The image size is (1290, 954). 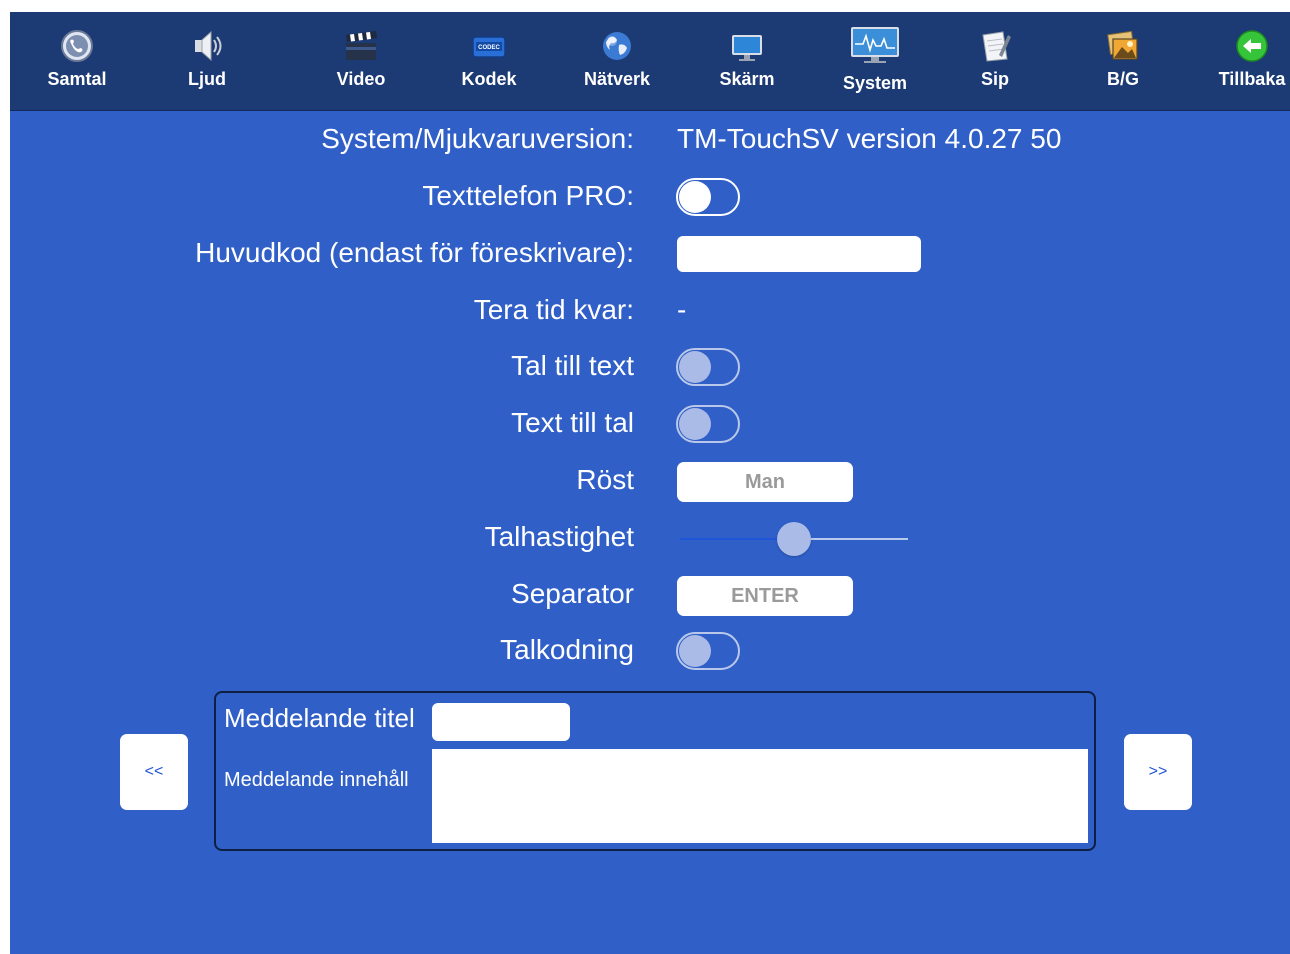 I want to click on tab-bg: B/G, so click(x=1123, y=61).